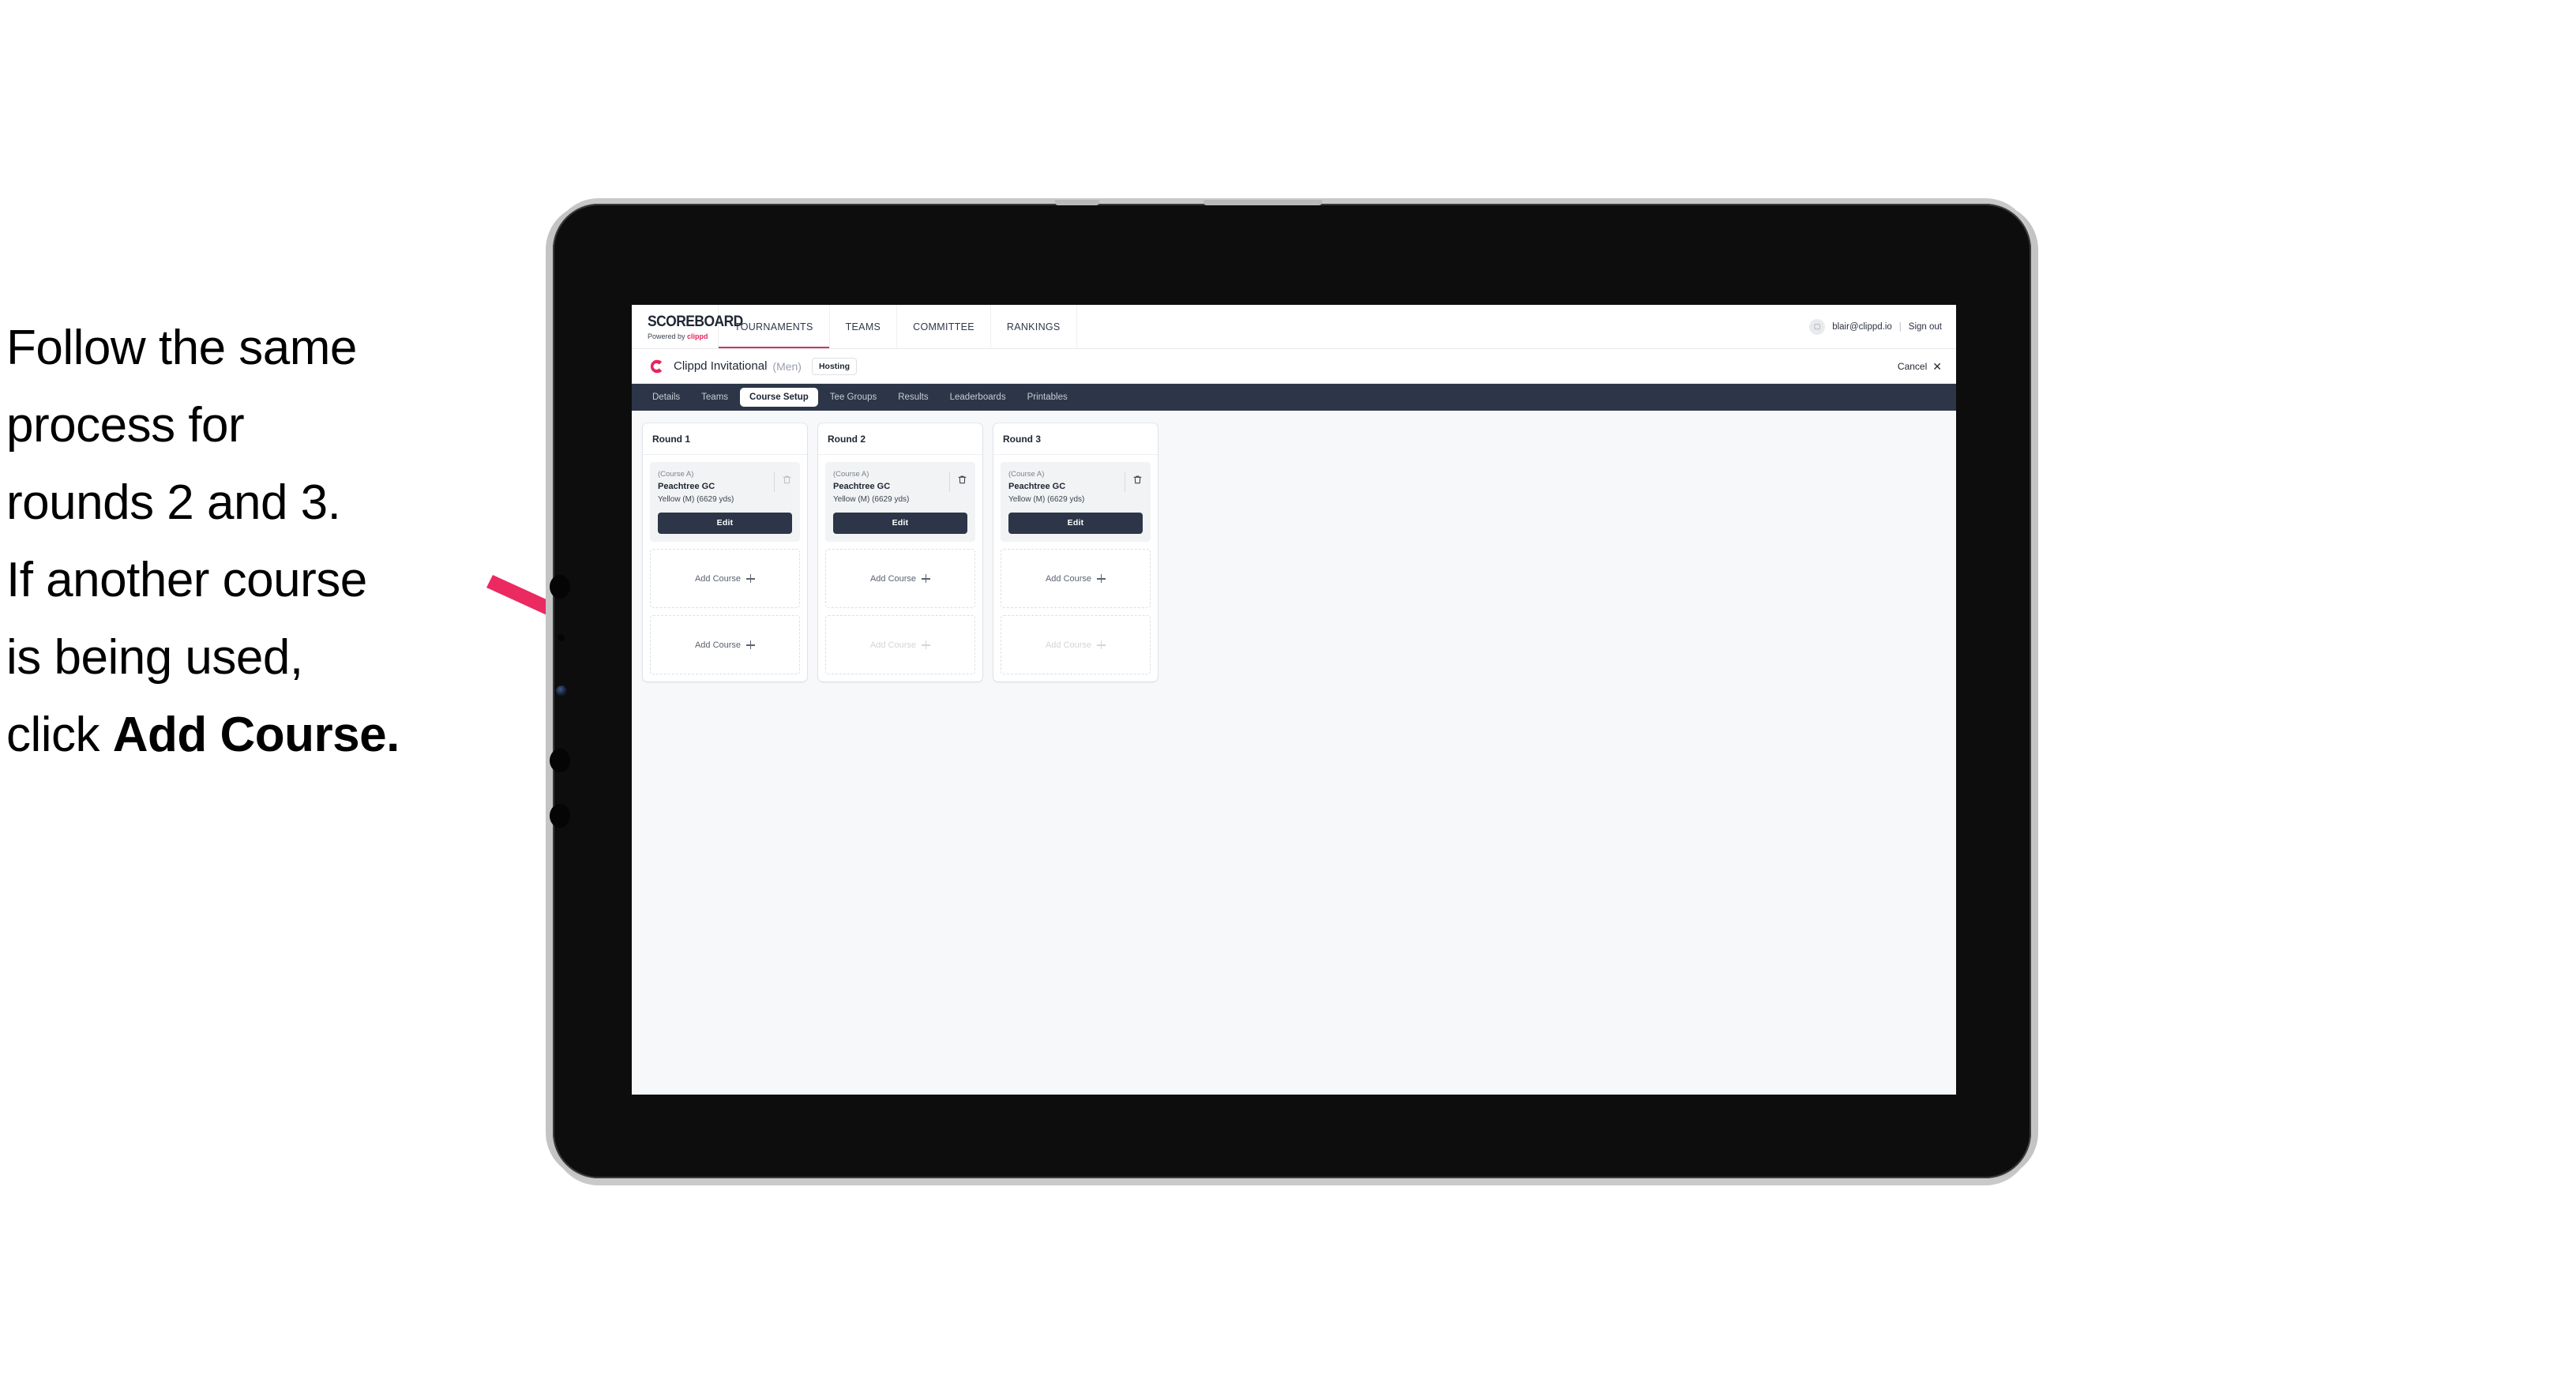 This screenshot has height=1386, width=2576. What do you see at coordinates (666, 397) in the screenshot?
I see `tab-details: Details` at bounding box center [666, 397].